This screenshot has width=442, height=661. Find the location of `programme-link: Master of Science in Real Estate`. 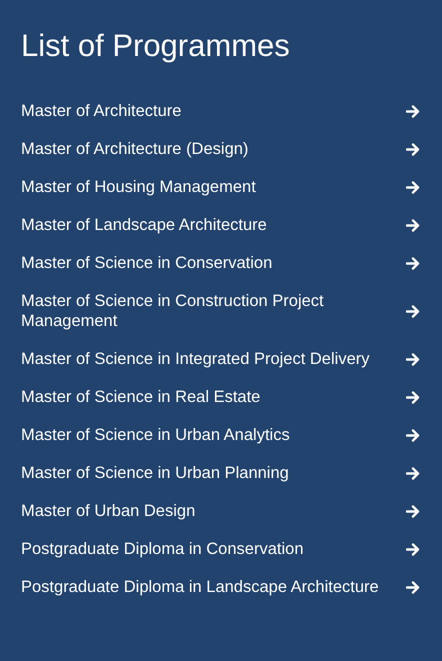

programme-link: Master of Science in Real Estate is located at coordinates (220, 397).